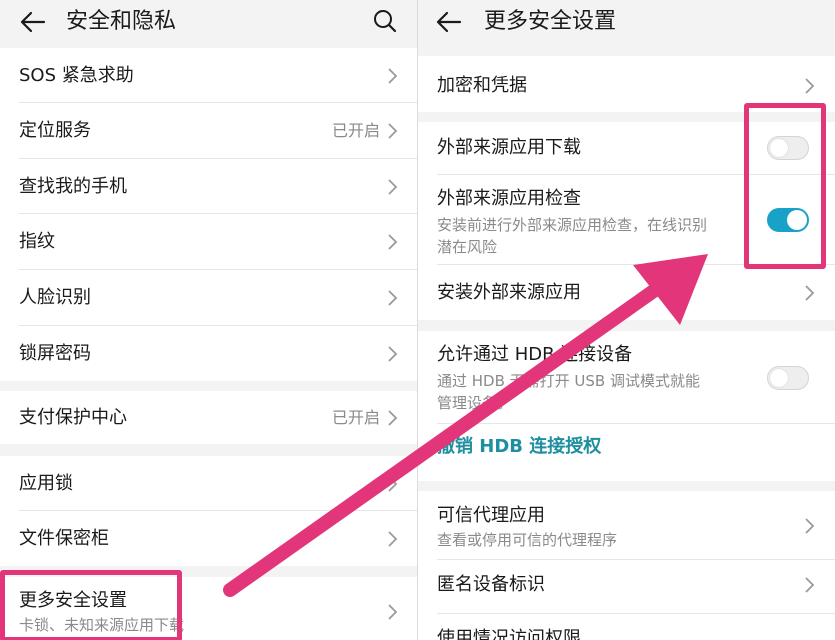 The width and height of the screenshot is (835, 640). What do you see at coordinates (46, 483) in the screenshot?
I see `row-label: 应用锁` at bounding box center [46, 483].